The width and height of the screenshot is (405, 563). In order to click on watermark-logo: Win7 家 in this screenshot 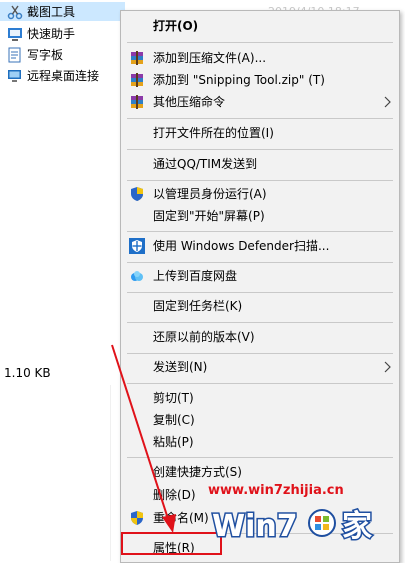, I will do `click(302, 523)`.